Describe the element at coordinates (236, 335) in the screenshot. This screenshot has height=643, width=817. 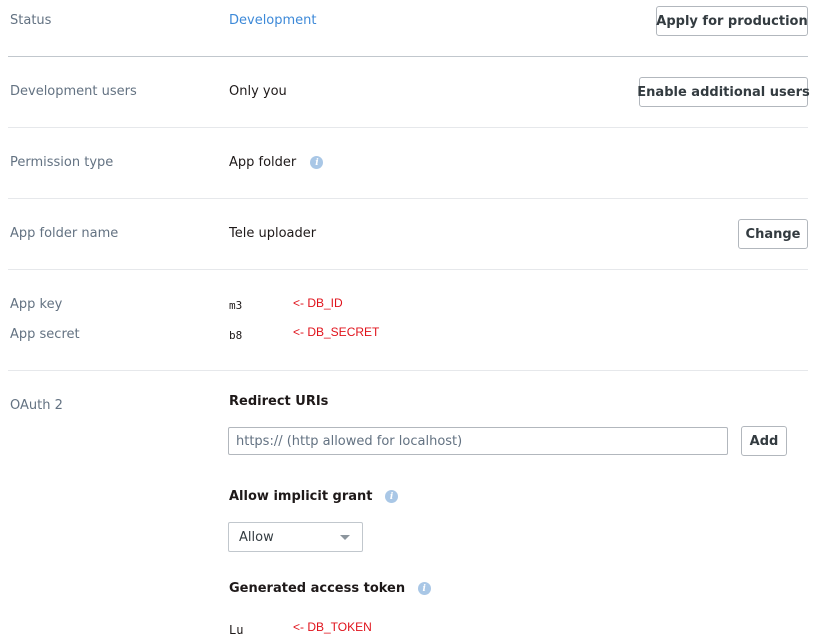
I see `app-secret-value: b8` at that location.